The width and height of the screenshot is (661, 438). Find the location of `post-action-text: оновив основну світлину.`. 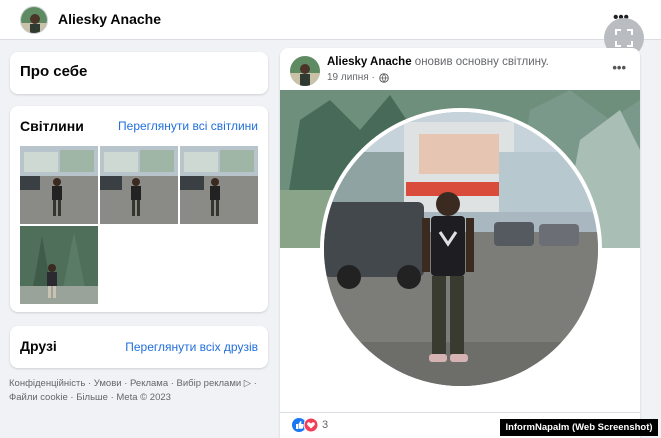

post-action-text: оновив основну світлину. is located at coordinates (481, 62).